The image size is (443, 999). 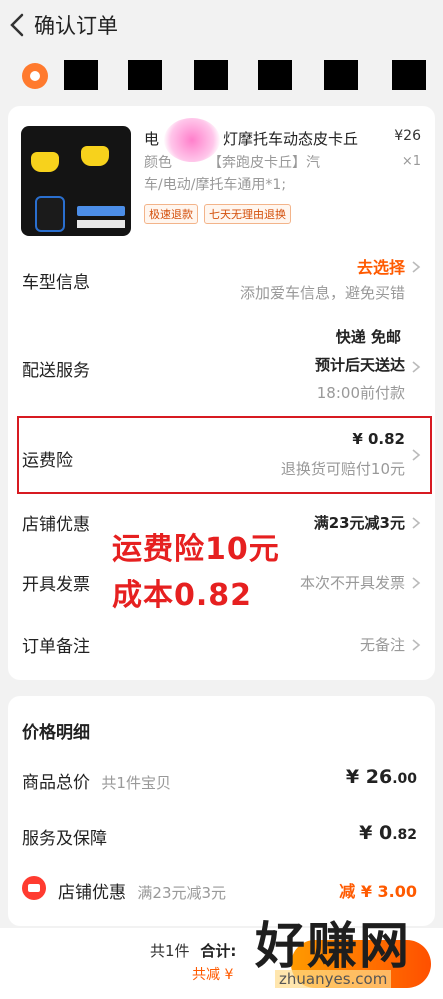 What do you see at coordinates (76, 26) in the screenshot?
I see `page-title: 确认订单` at bounding box center [76, 26].